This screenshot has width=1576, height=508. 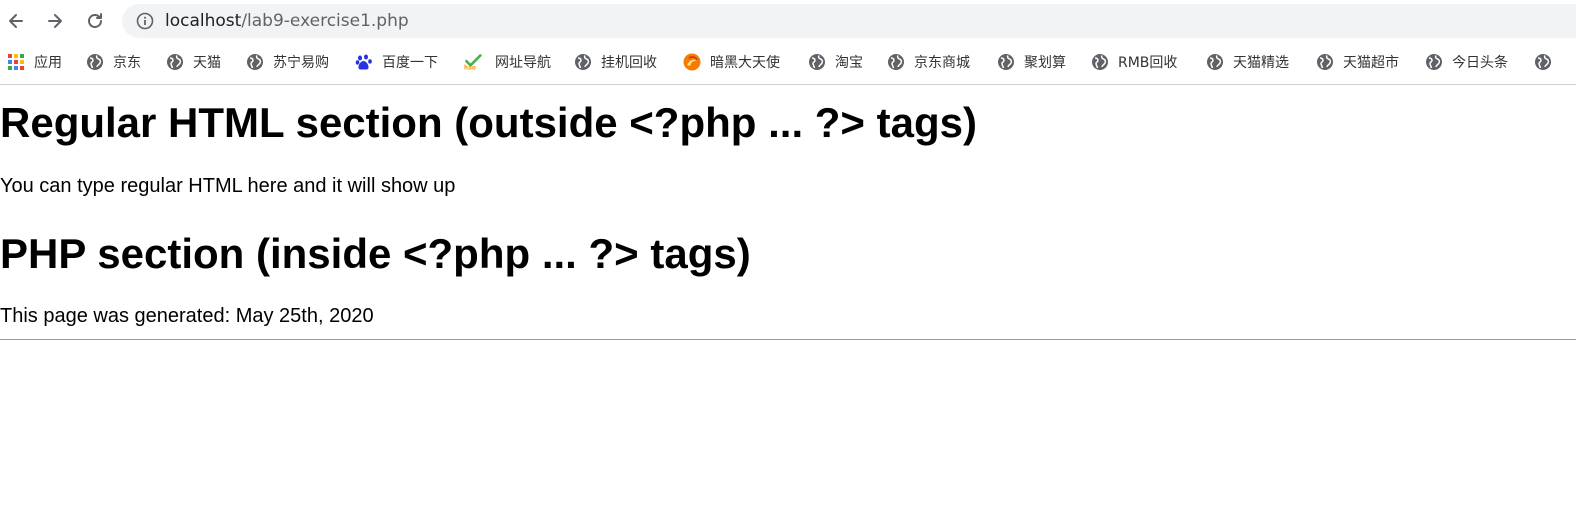 I want to click on bookmark-item: 聚划算, so click(x=1031, y=62).